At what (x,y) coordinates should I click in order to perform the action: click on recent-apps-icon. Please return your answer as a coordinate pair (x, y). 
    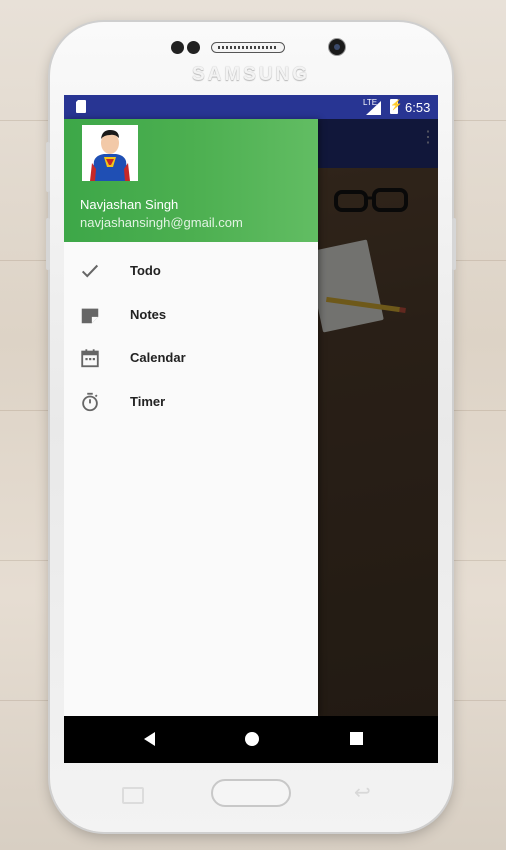
    Looking at the image, I should click on (356, 738).